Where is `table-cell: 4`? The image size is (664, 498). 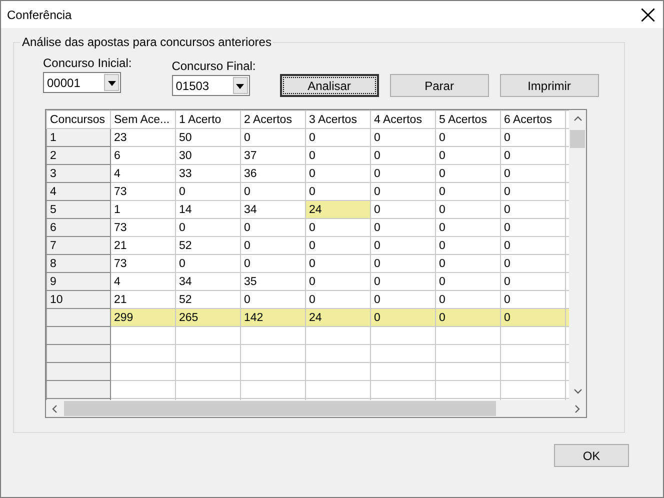
table-cell: 4 is located at coordinates (143, 173).